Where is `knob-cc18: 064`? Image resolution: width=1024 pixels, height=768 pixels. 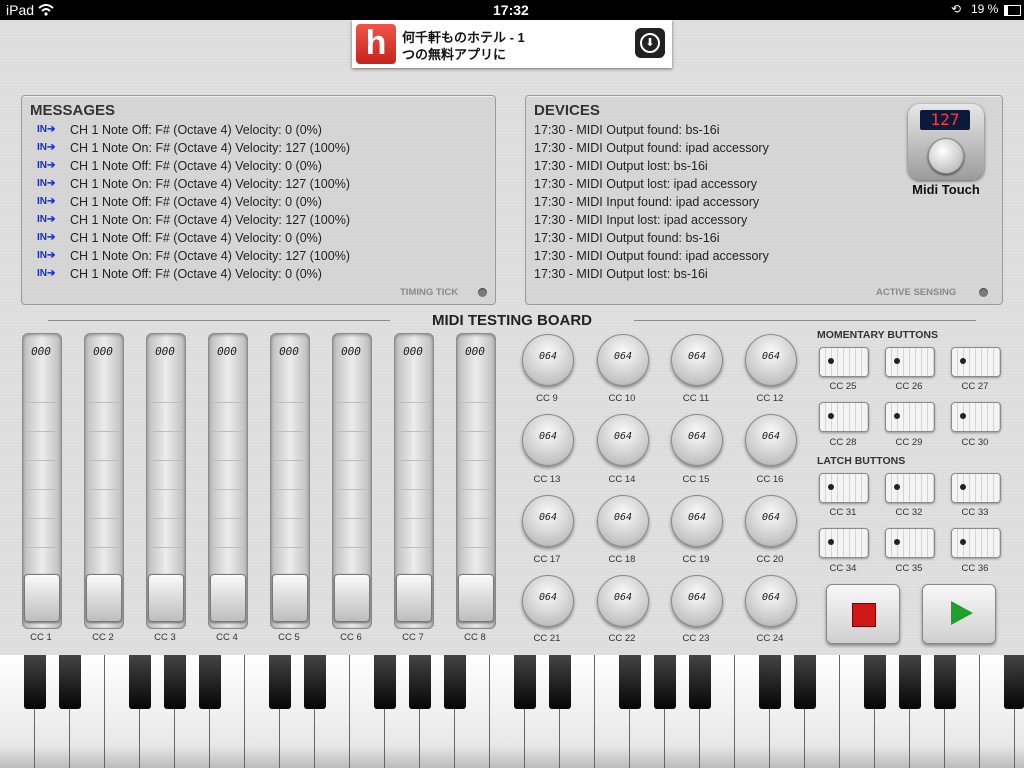
knob-cc18: 064 is located at coordinates (623, 521).